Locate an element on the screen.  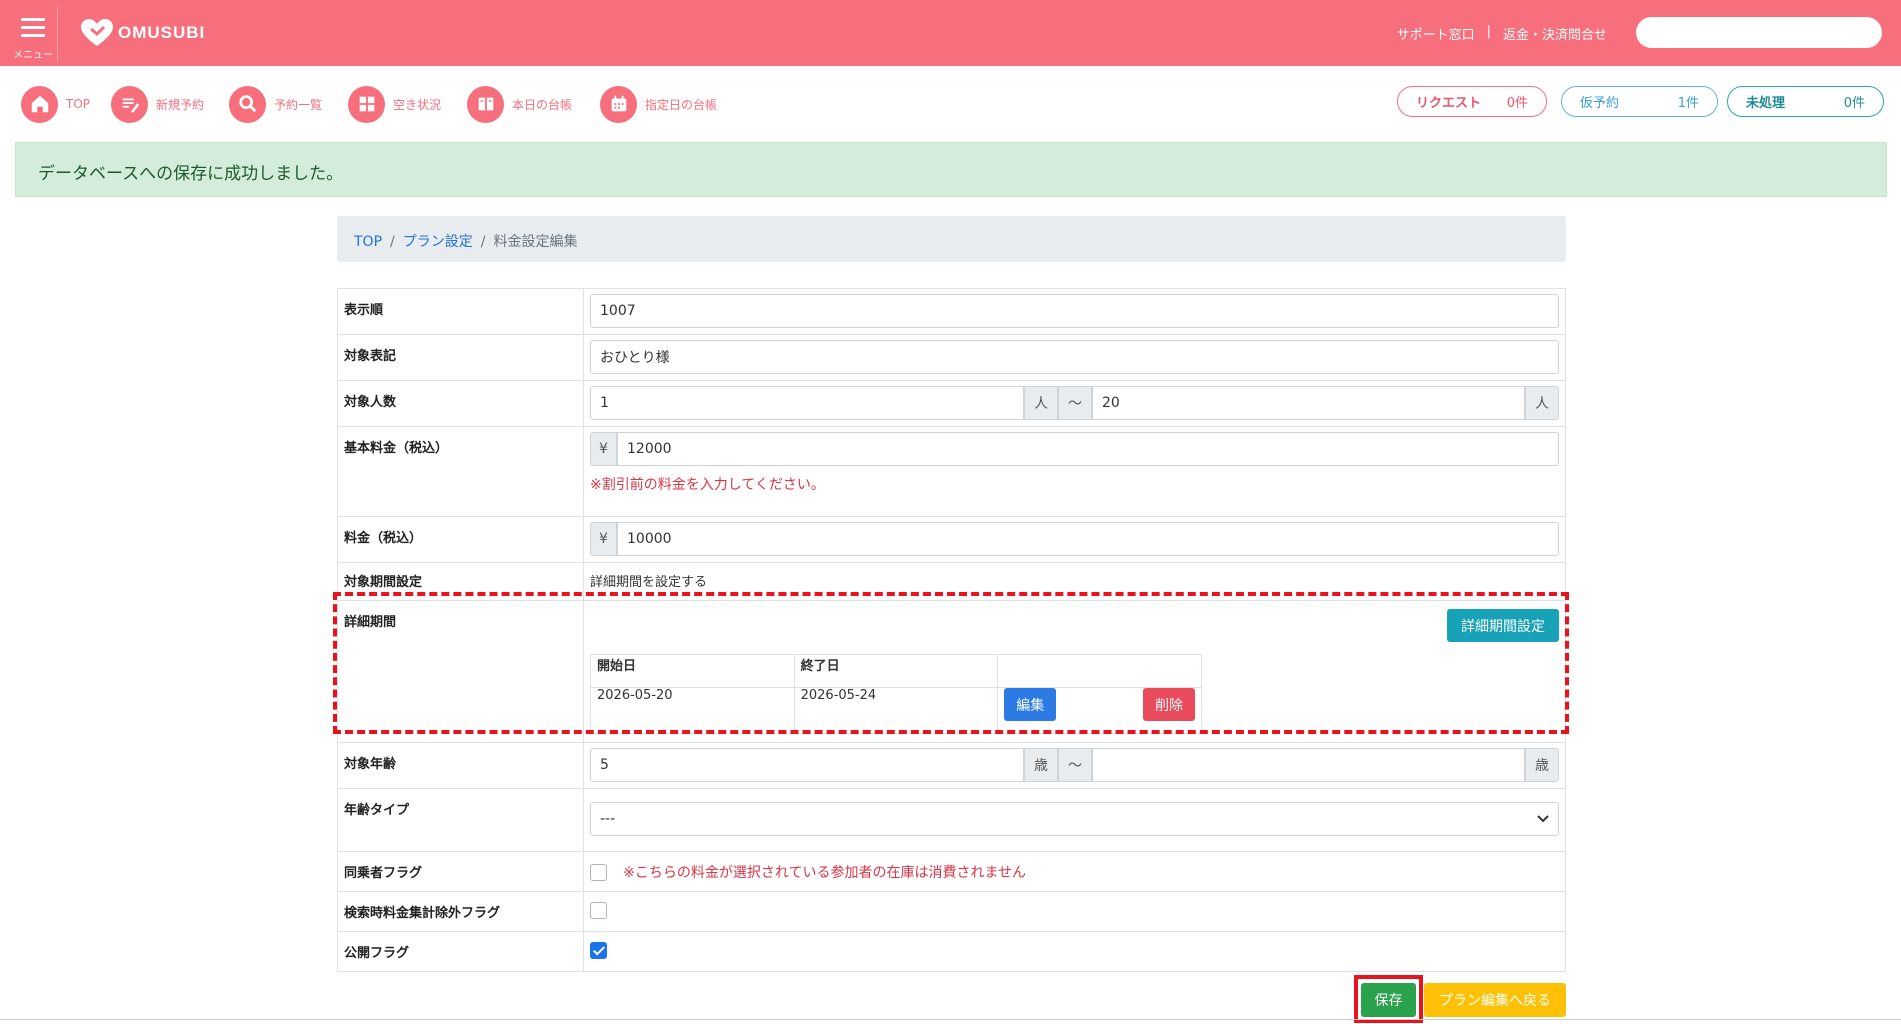
target-notation-input: おひとり様 is located at coordinates (1074, 357).